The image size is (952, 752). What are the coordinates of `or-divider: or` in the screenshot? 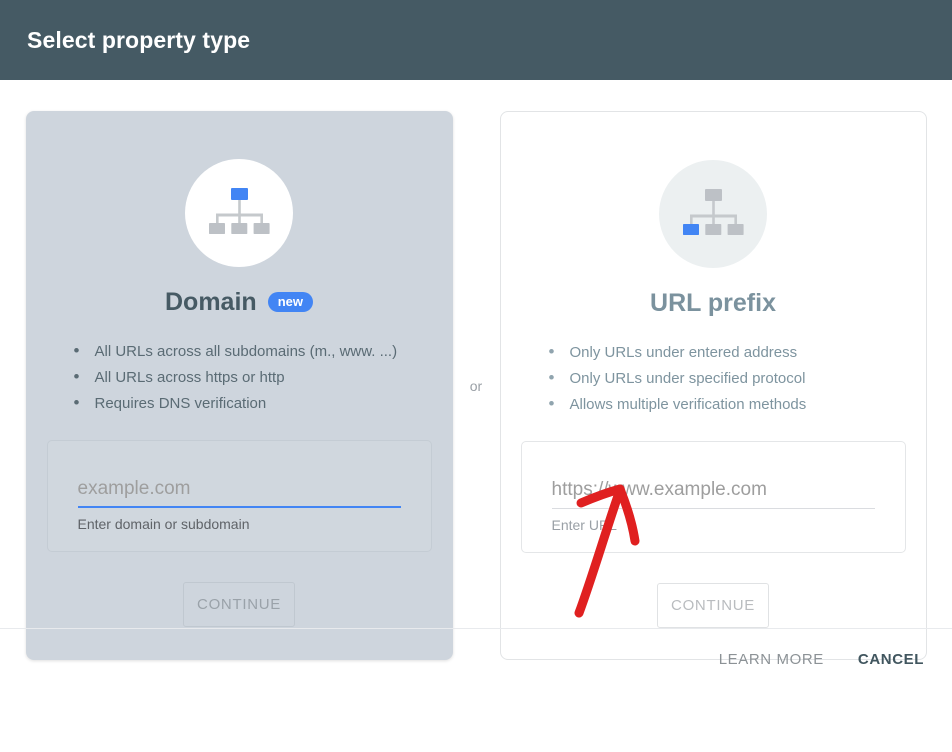 It's located at (476, 385).